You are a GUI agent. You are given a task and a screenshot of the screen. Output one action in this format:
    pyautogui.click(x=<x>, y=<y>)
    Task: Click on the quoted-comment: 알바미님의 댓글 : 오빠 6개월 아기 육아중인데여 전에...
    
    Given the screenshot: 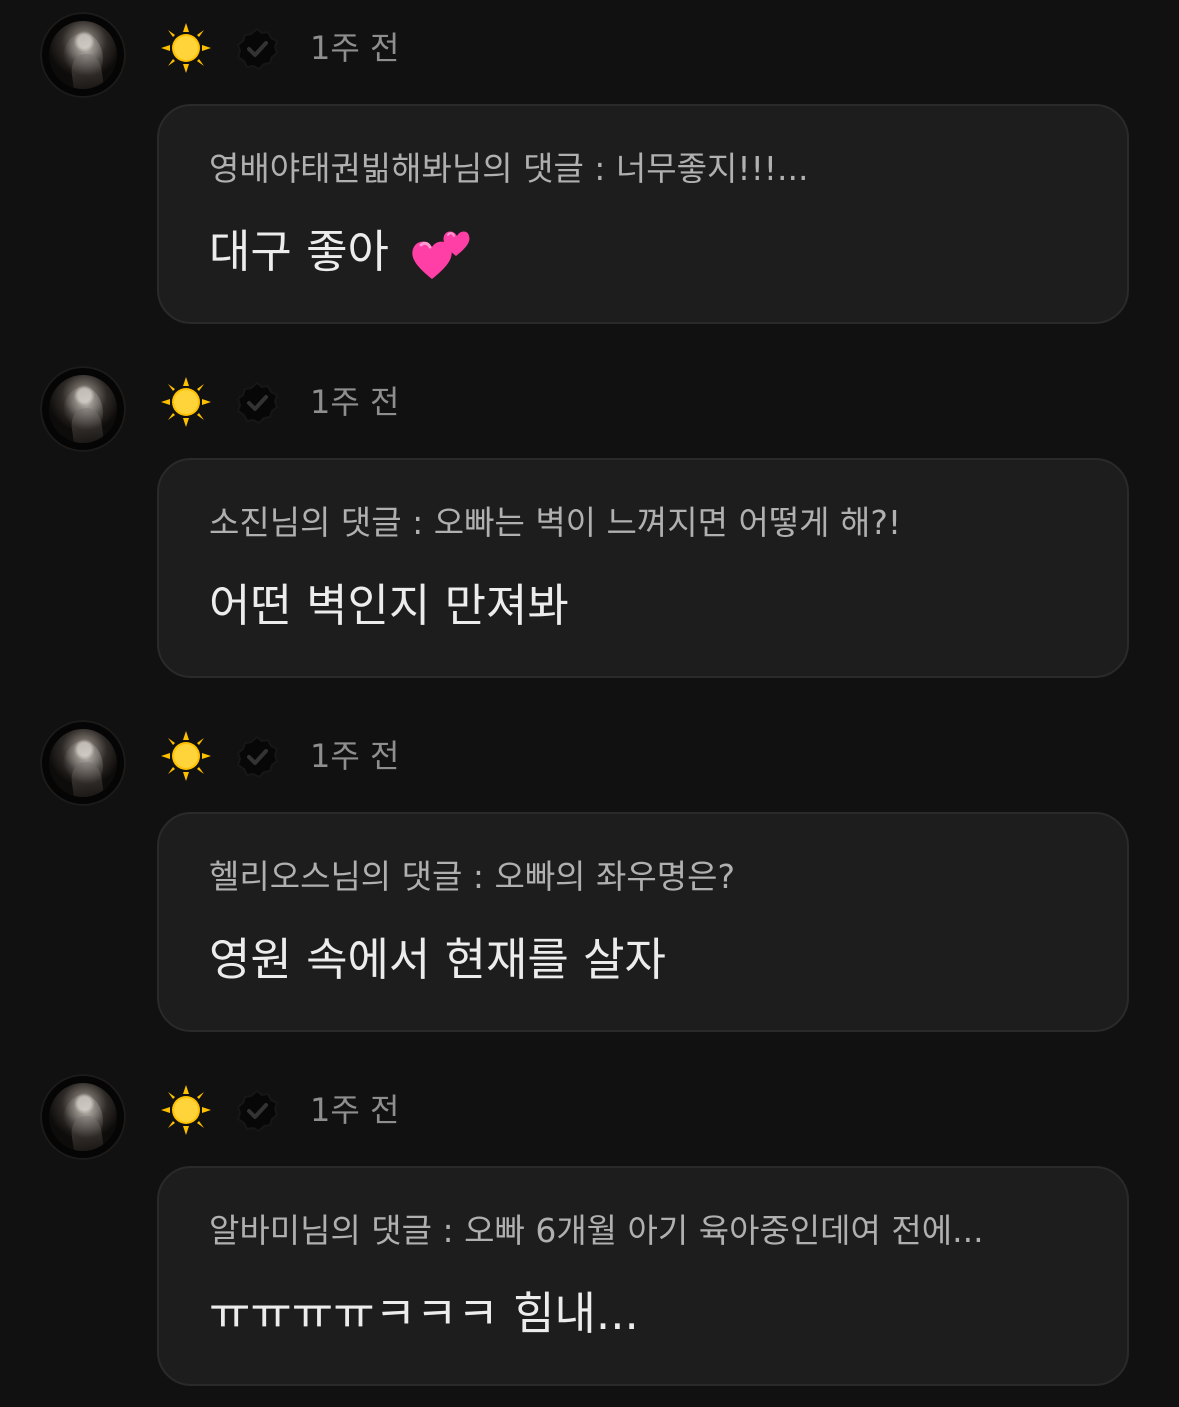 What is the action you would take?
    pyautogui.click(x=596, y=1230)
    